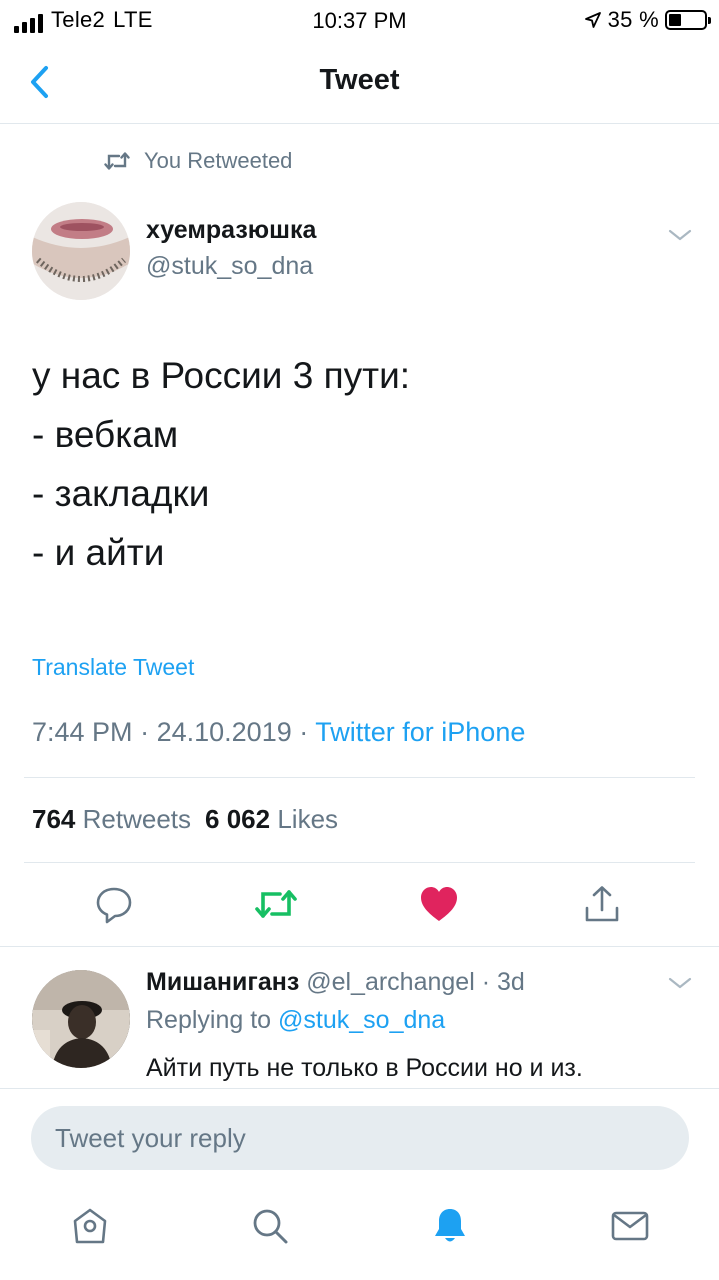  I want to click on reply-composer, so click(360, 1138).